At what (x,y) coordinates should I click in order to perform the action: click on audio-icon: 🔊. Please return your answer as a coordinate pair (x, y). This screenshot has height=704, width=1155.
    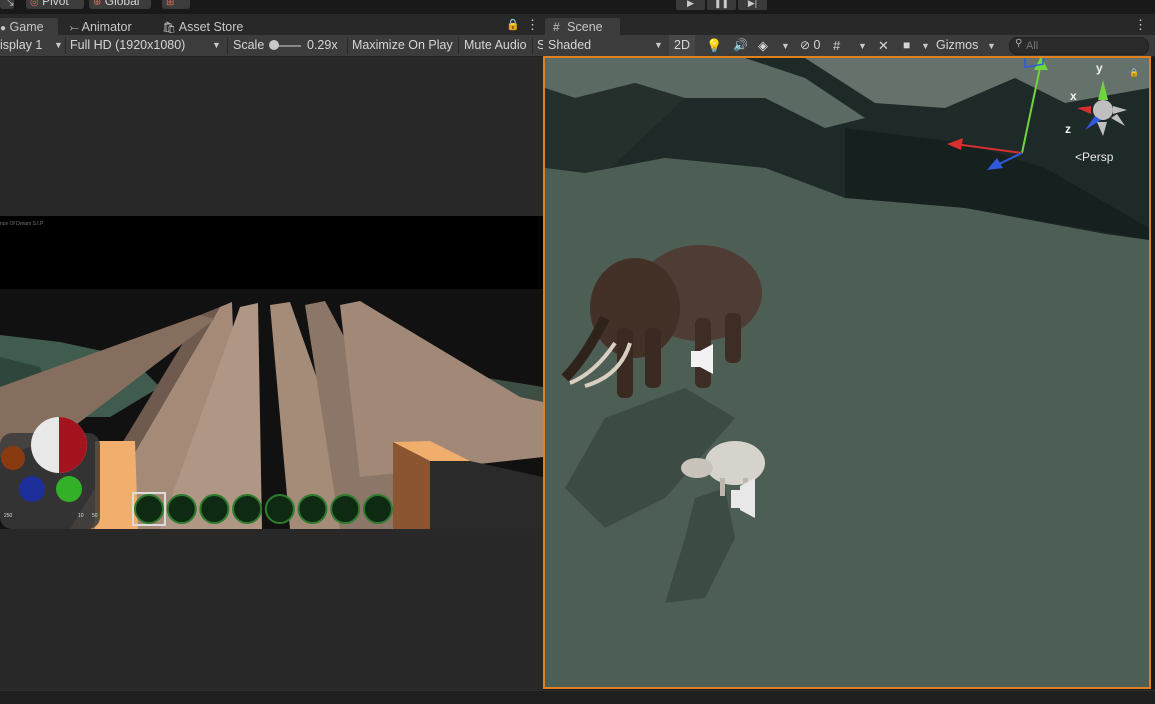
    Looking at the image, I should click on (740, 45).